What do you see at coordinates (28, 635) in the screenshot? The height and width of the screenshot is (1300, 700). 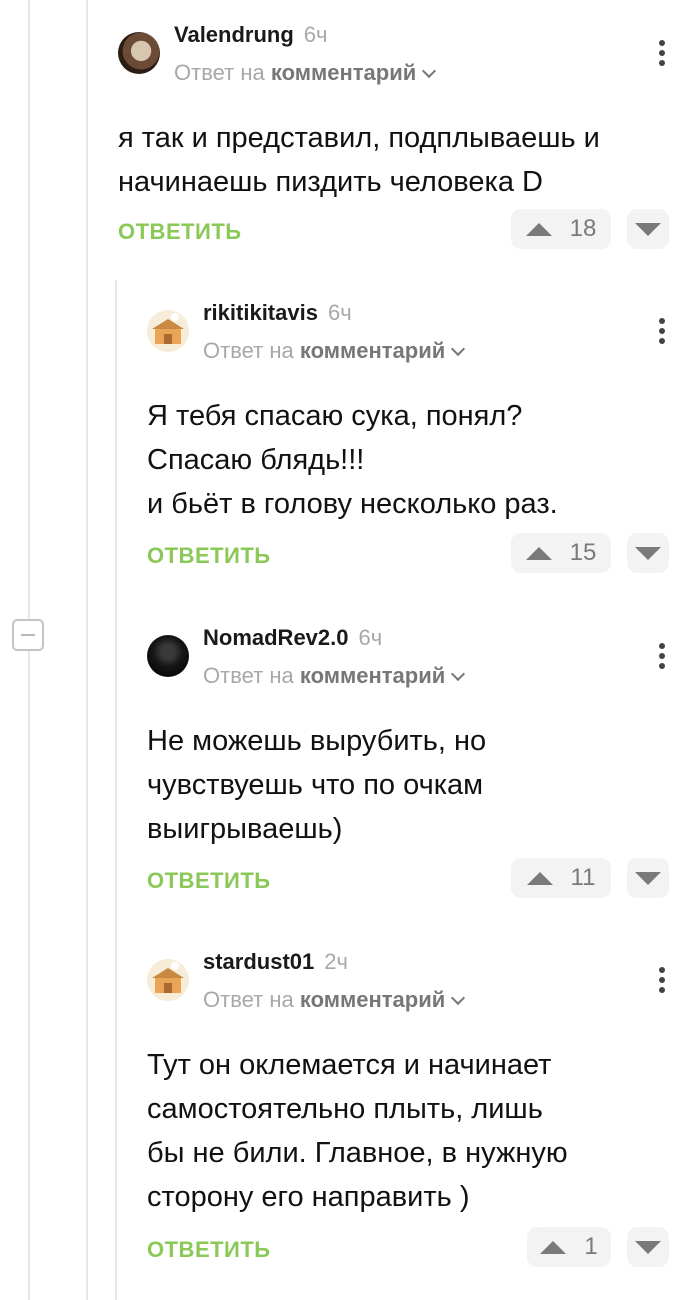 I see `collapse-thread-button` at bounding box center [28, 635].